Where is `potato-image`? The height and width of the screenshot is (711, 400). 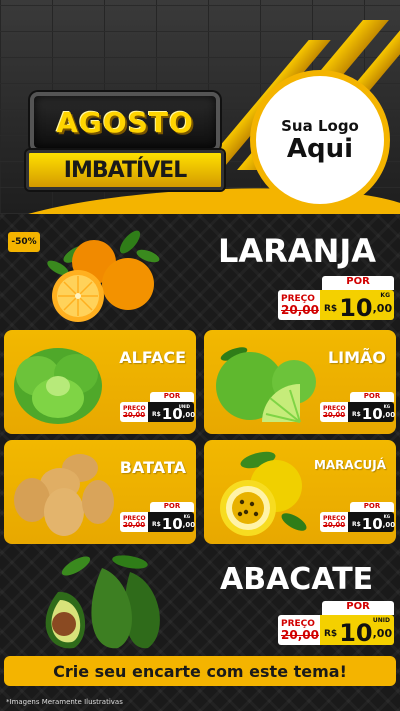
potato-image is located at coordinates (64, 495).